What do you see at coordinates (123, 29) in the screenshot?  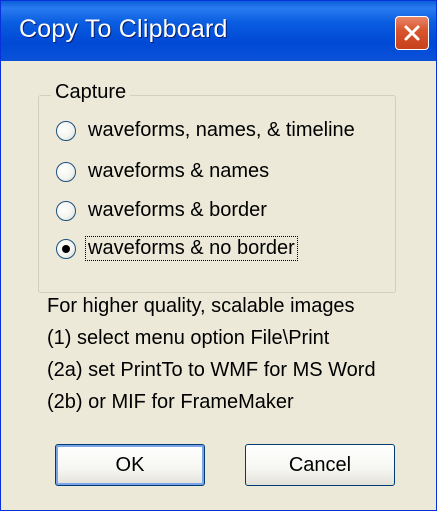 I see `window-title: Copy To Clipboard` at bounding box center [123, 29].